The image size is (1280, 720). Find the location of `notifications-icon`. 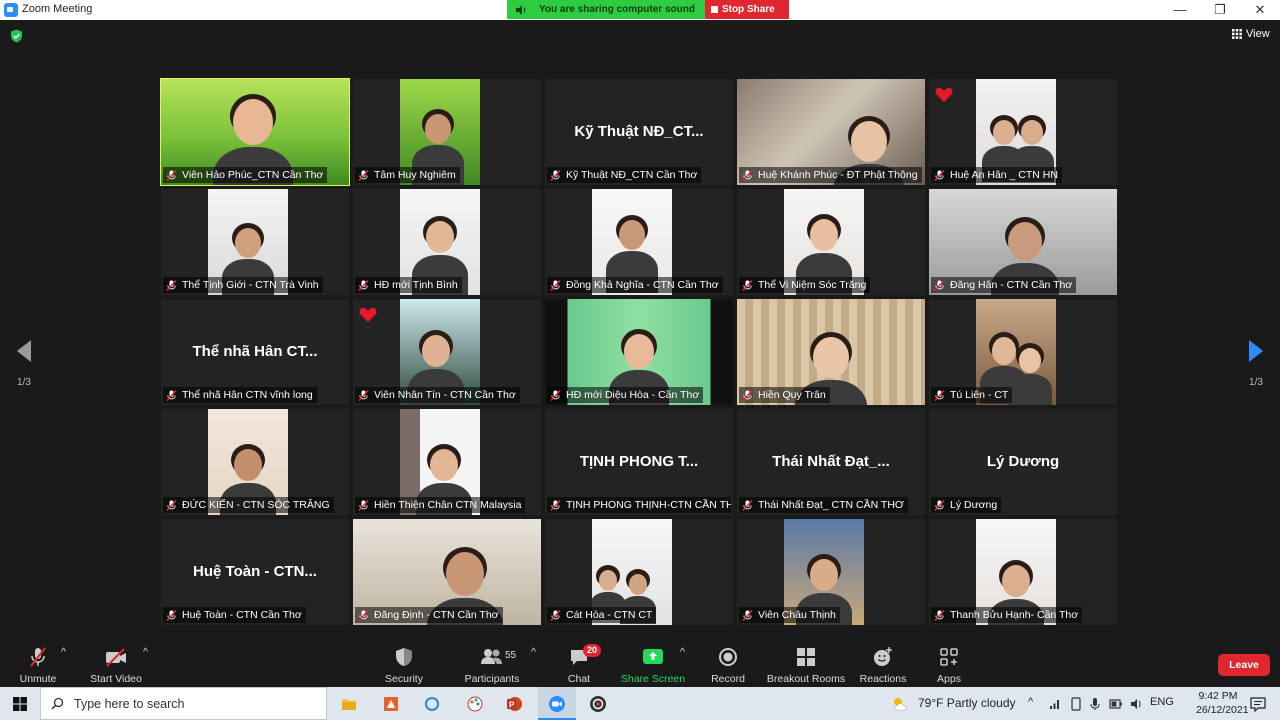

notifications-icon is located at coordinates (1258, 704).